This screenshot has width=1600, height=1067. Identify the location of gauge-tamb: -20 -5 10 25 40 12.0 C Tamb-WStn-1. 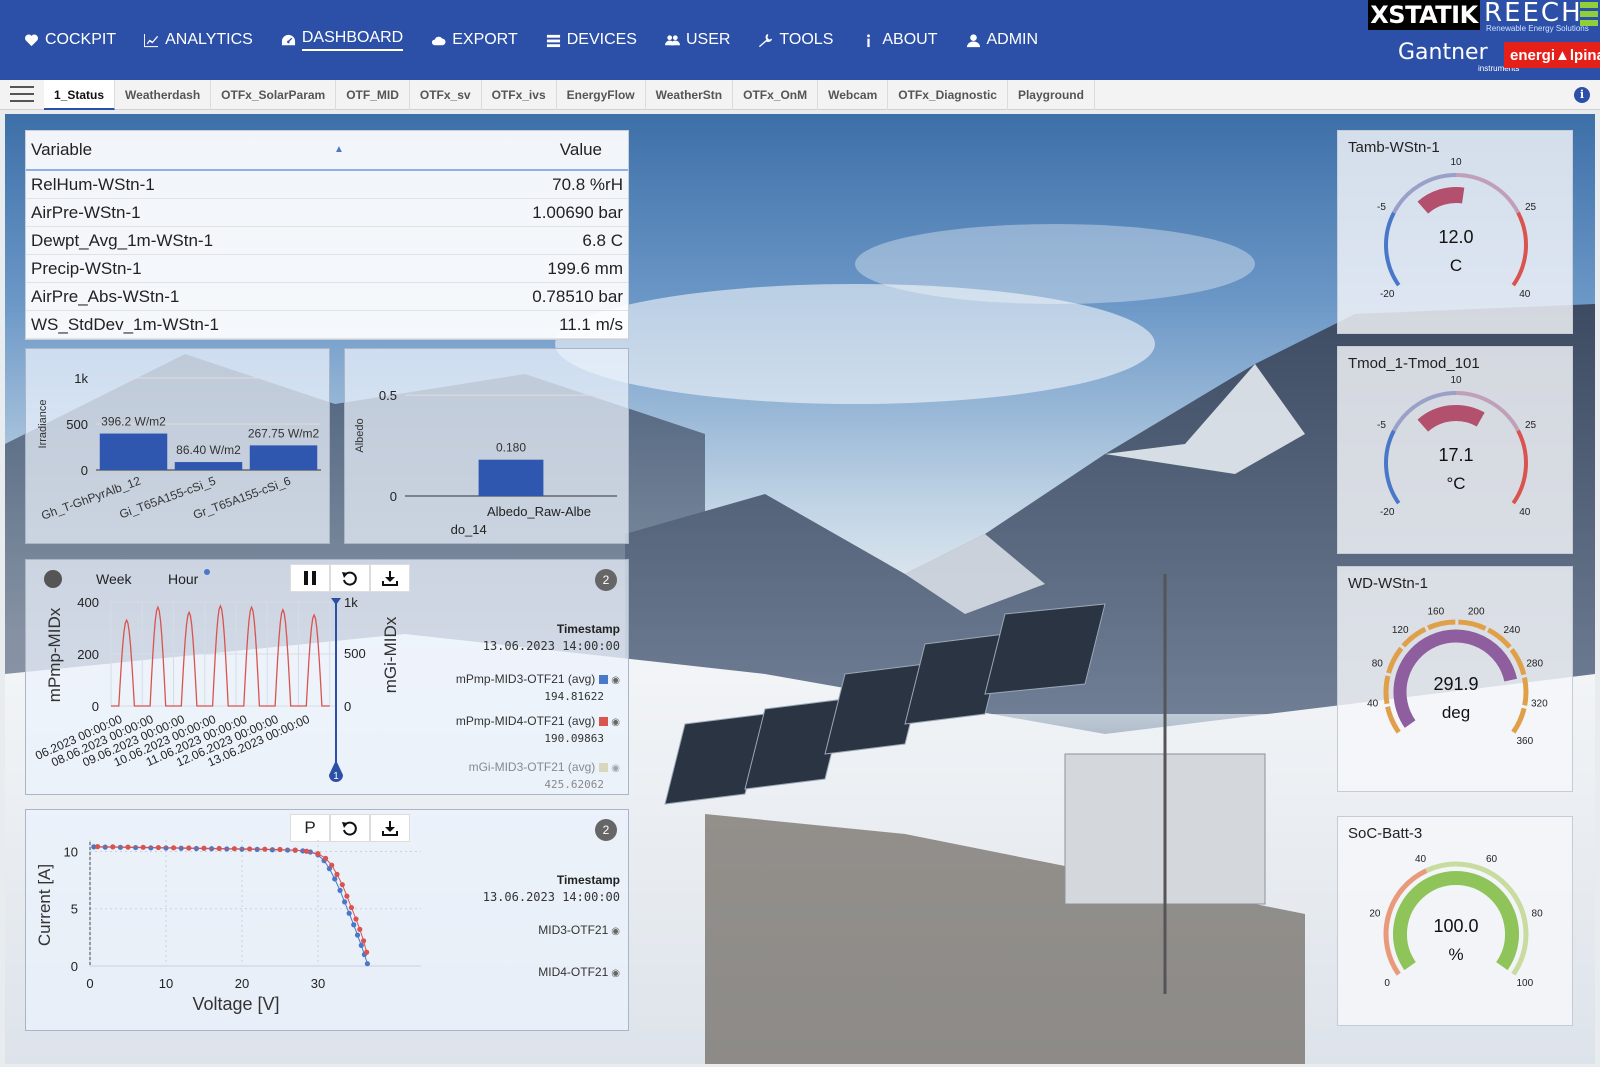
(1455, 232).